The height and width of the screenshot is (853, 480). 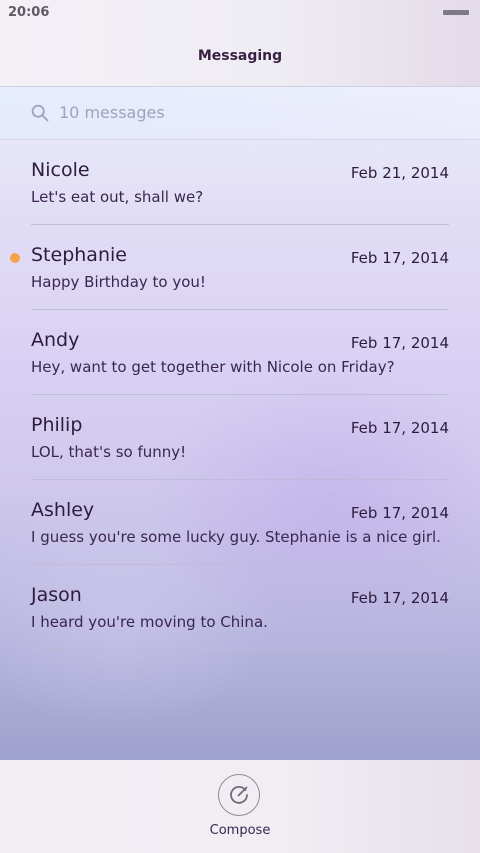 What do you see at coordinates (63, 510) in the screenshot?
I see `message-sender: Ashley` at bounding box center [63, 510].